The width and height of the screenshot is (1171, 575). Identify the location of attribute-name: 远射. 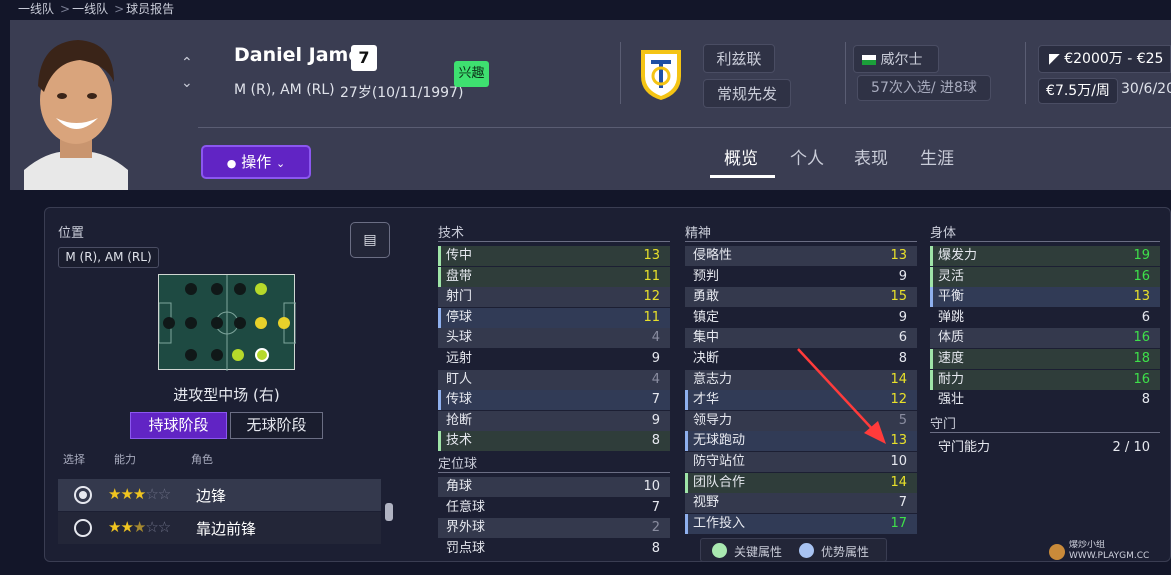
(459, 358).